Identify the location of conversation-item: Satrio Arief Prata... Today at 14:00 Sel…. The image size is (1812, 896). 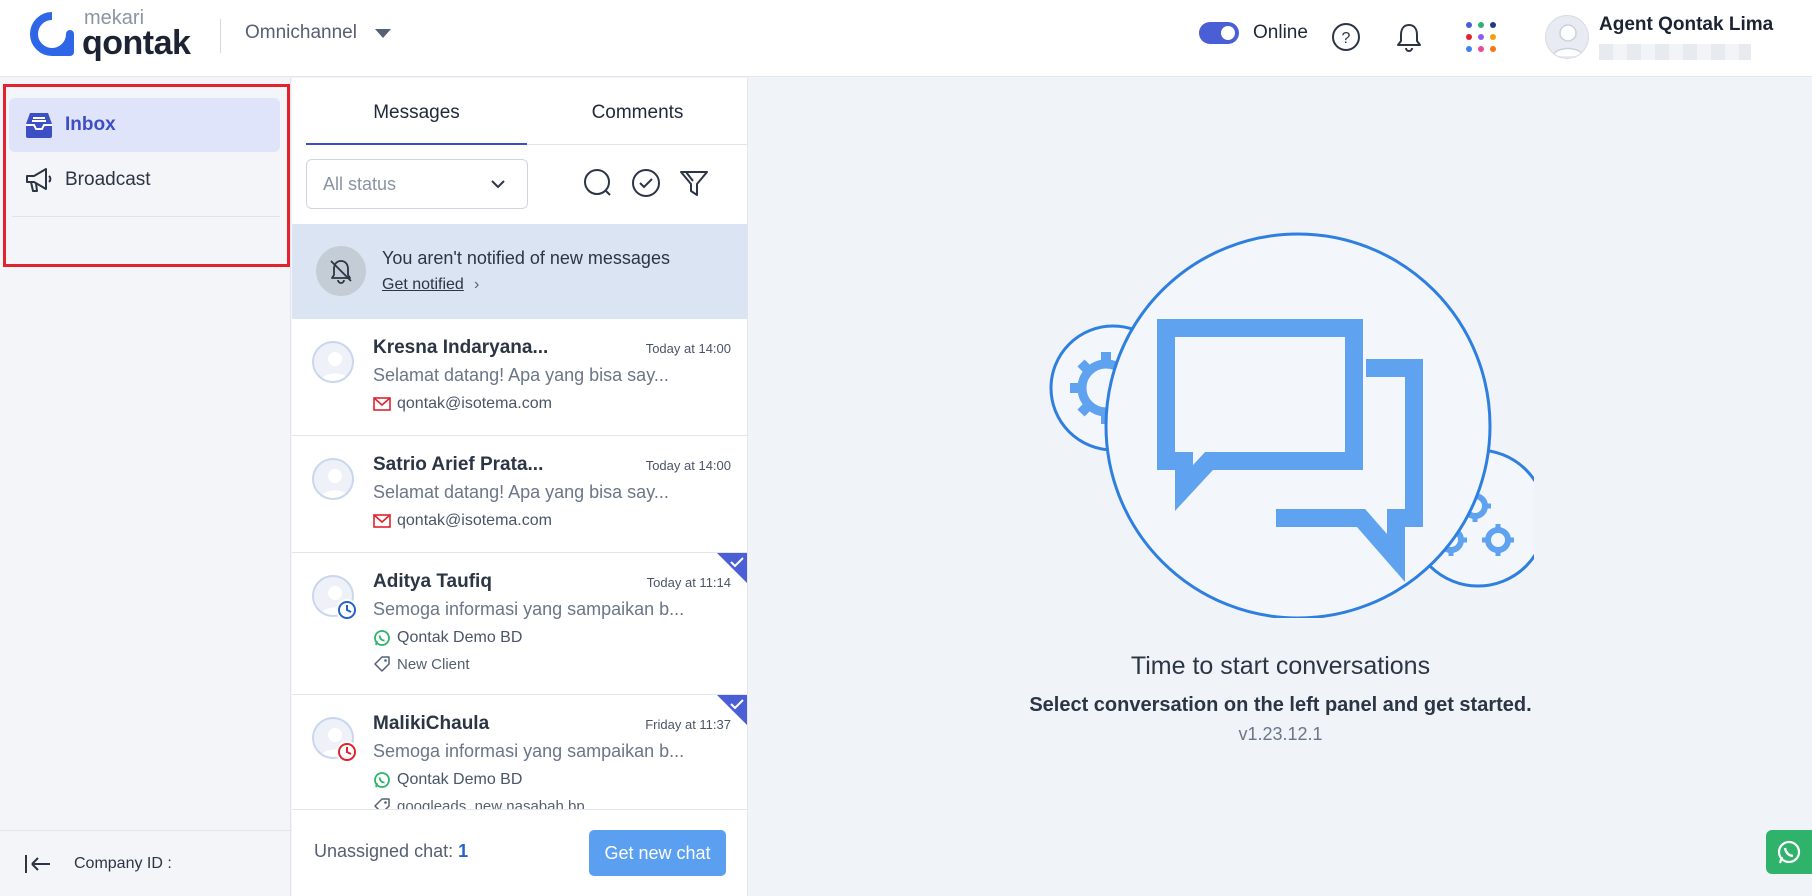
(519, 494).